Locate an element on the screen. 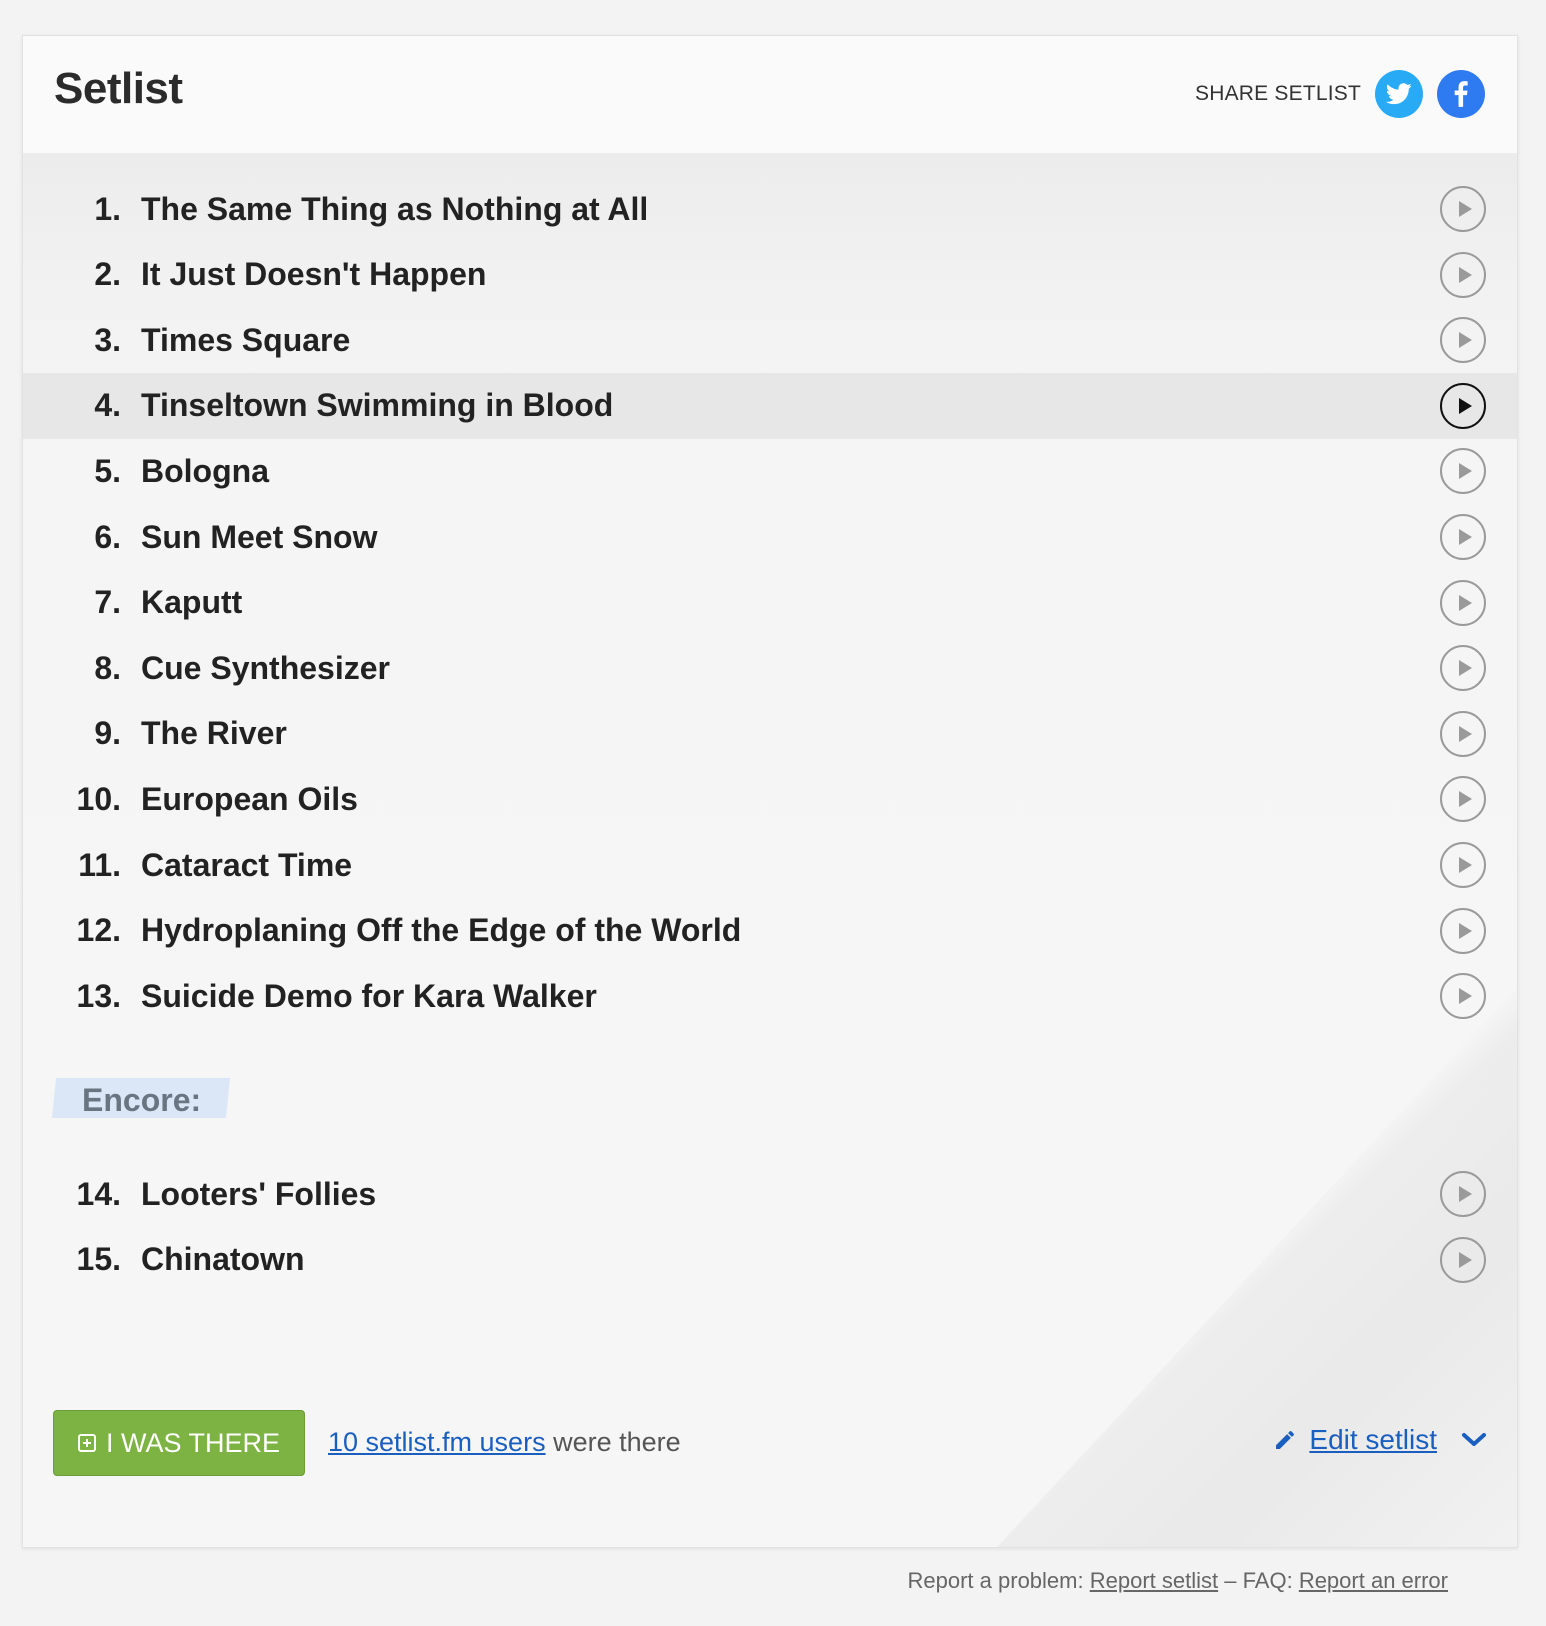 The height and width of the screenshot is (1626, 1546). song-title: Bologna is located at coordinates (205, 471).